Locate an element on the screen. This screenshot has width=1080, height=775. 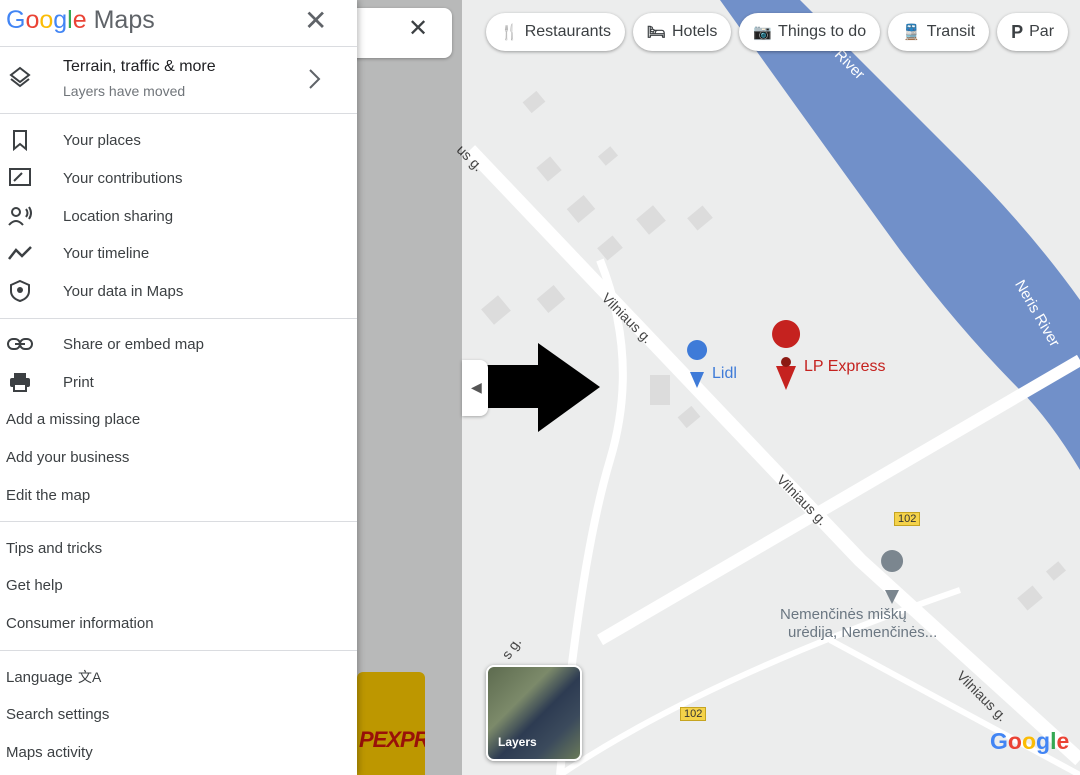
layers-icon is located at coordinates (20, 77).